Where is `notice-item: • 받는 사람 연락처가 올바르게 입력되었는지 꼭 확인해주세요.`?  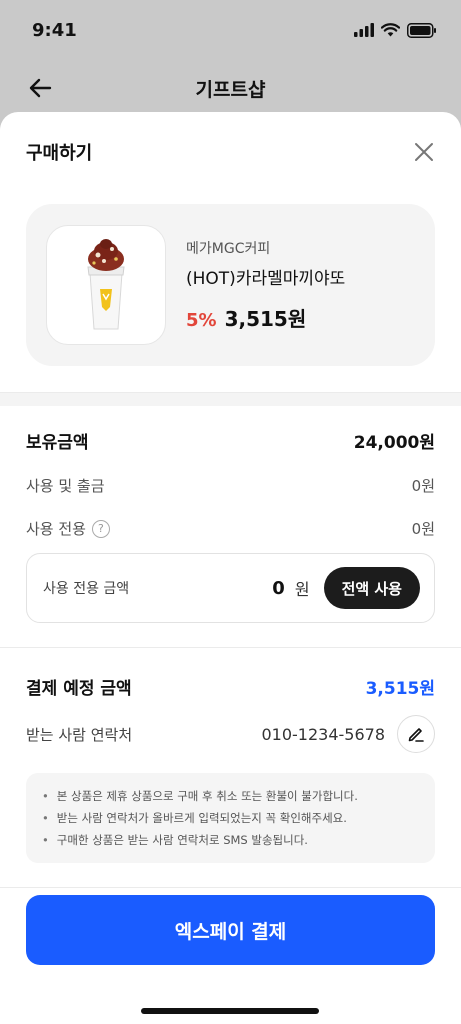
notice-item: • 받는 사람 연락처가 올바르게 입력되었는지 꼭 확인해주세요. is located at coordinates (230, 818).